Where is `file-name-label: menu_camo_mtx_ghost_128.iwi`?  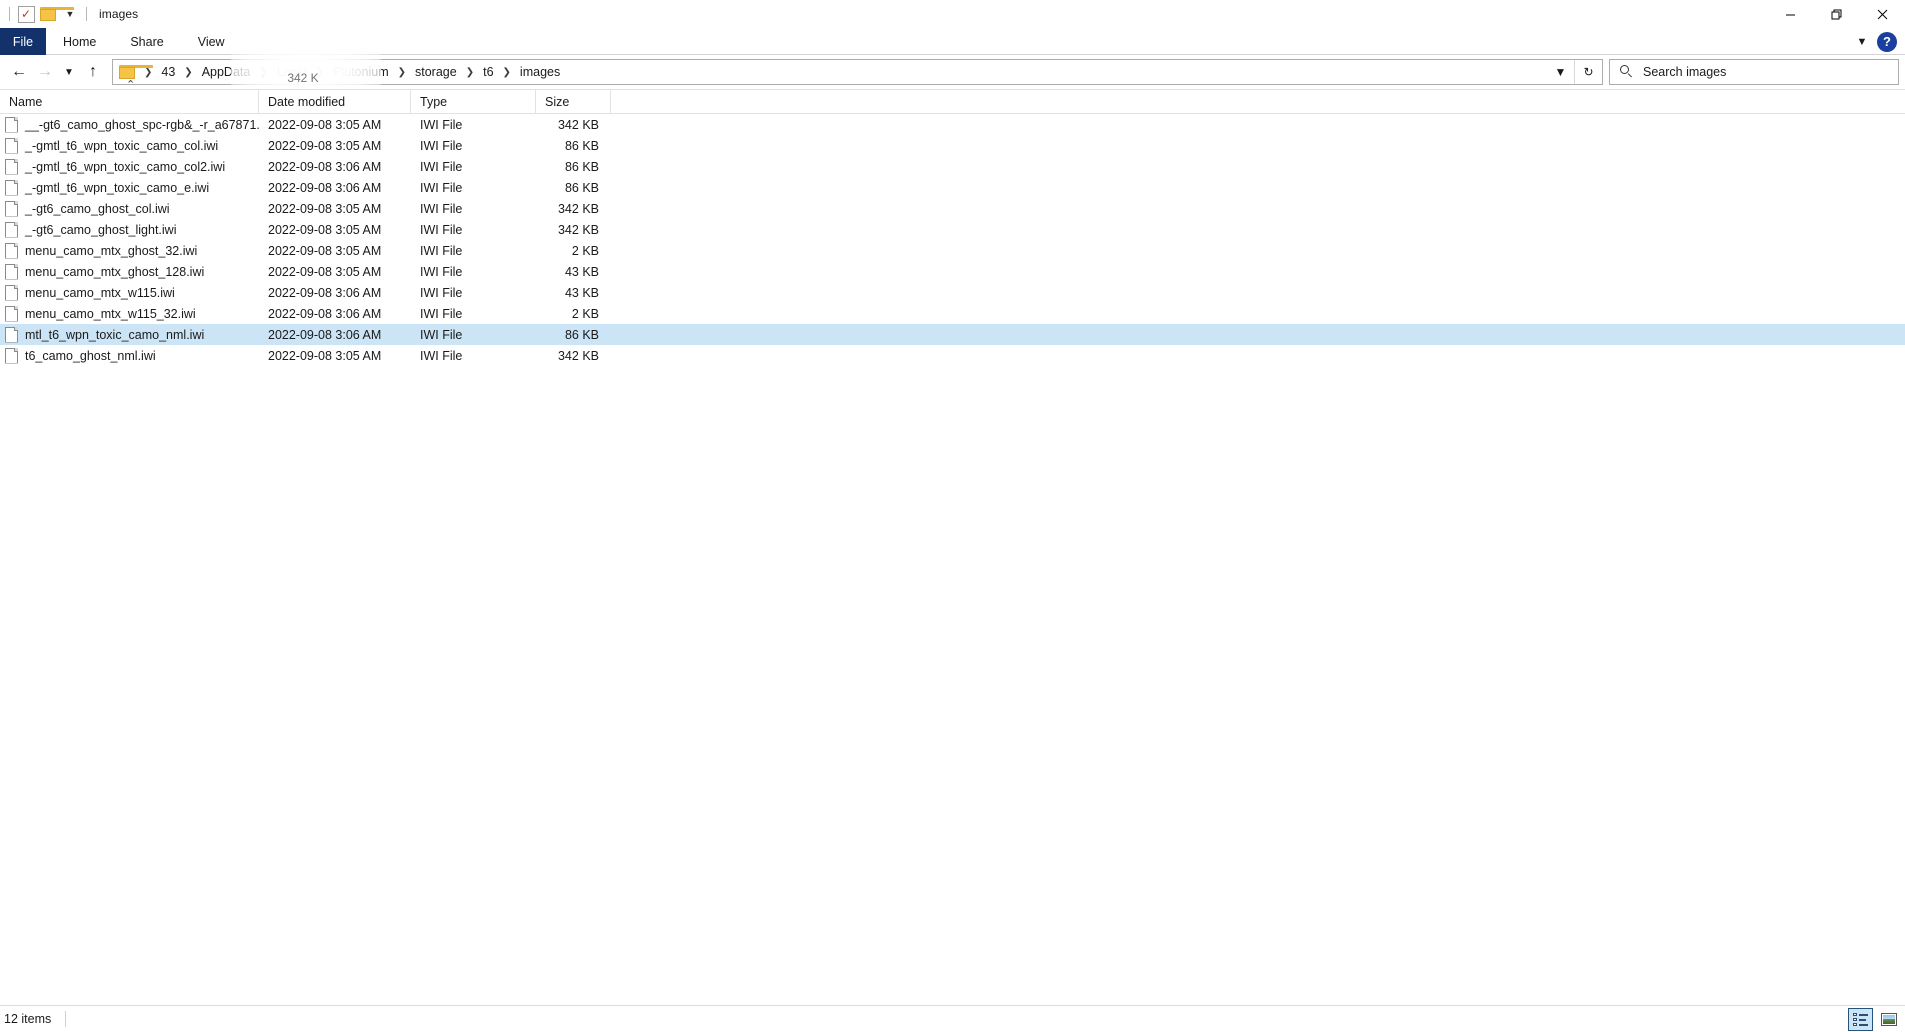 file-name-label: menu_camo_mtx_ghost_128.iwi is located at coordinates (115, 271).